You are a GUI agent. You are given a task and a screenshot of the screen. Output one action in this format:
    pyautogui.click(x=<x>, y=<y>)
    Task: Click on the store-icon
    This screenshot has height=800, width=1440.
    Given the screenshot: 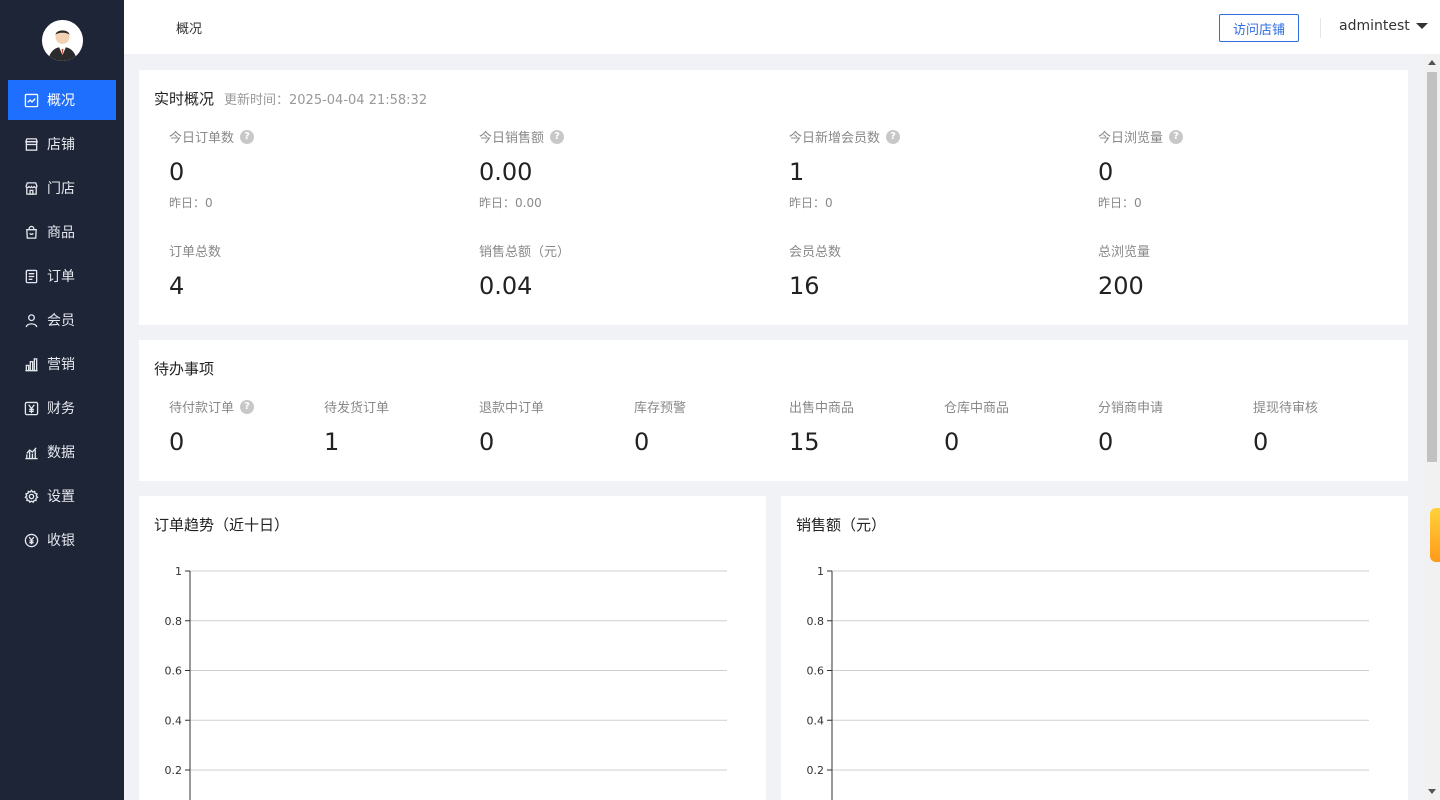 What is the action you would take?
    pyautogui.click(x=31, y=188)
    